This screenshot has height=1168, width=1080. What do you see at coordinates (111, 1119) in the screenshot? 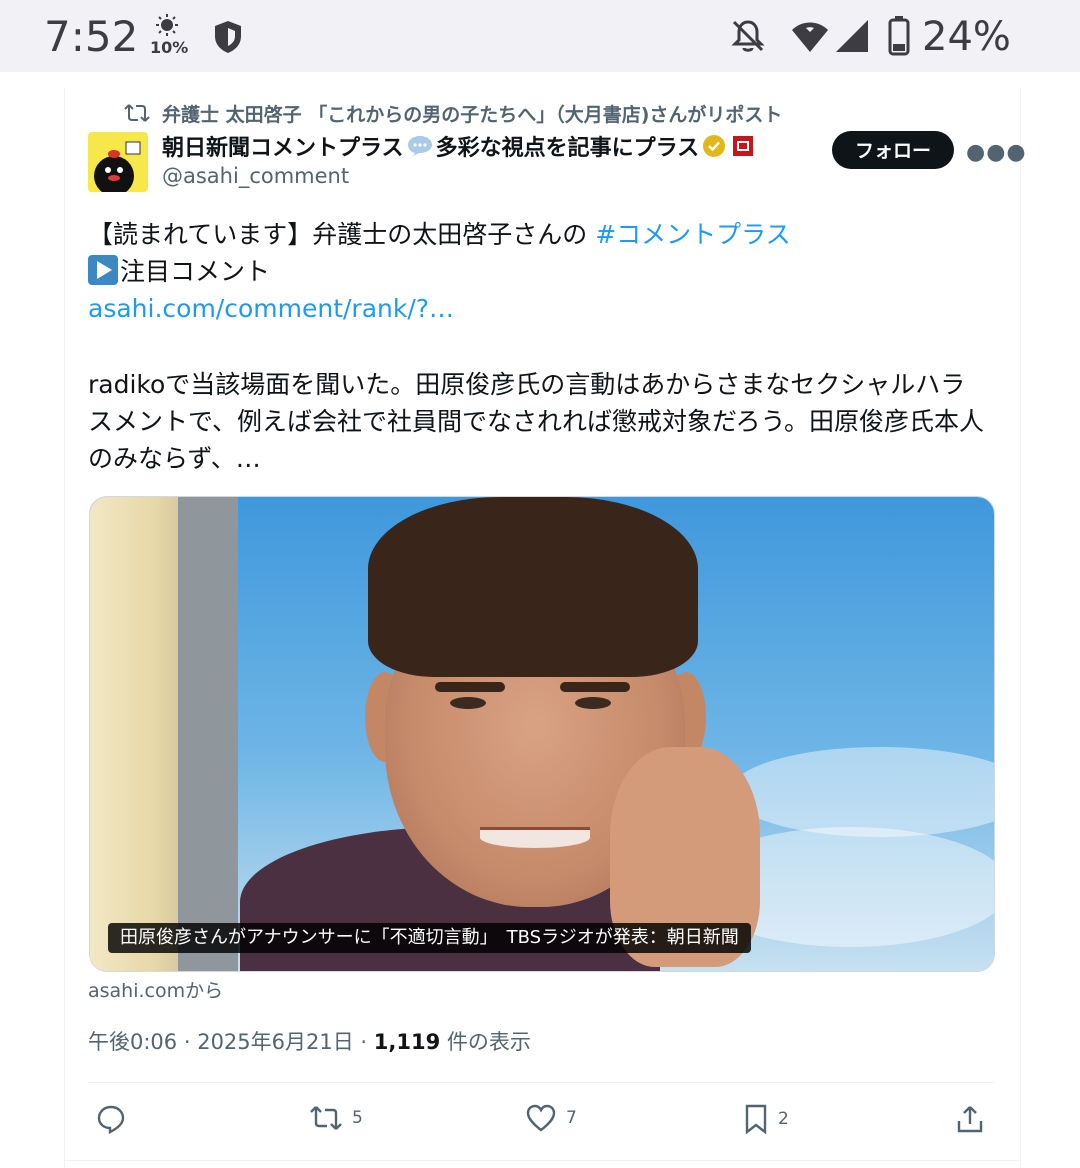
I see `reply-icon` at bounding box center [111, 1119].